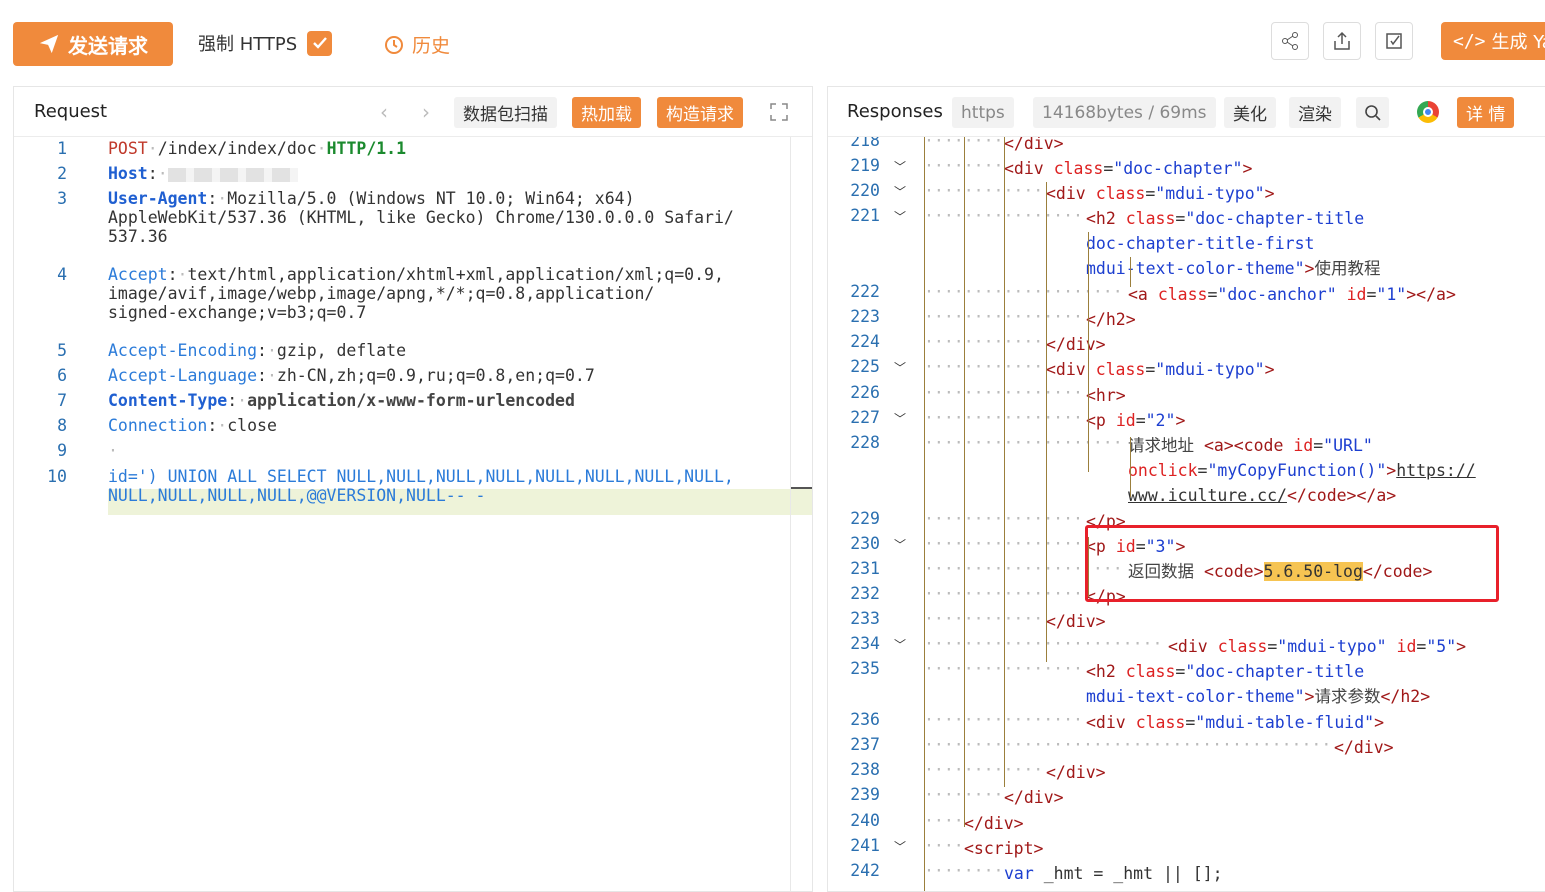  What do you see at coordinates (265, 43) in the screenshot?
I see `force-https-toggle: 强制 HTTPS` at bounding box center [265, 43].